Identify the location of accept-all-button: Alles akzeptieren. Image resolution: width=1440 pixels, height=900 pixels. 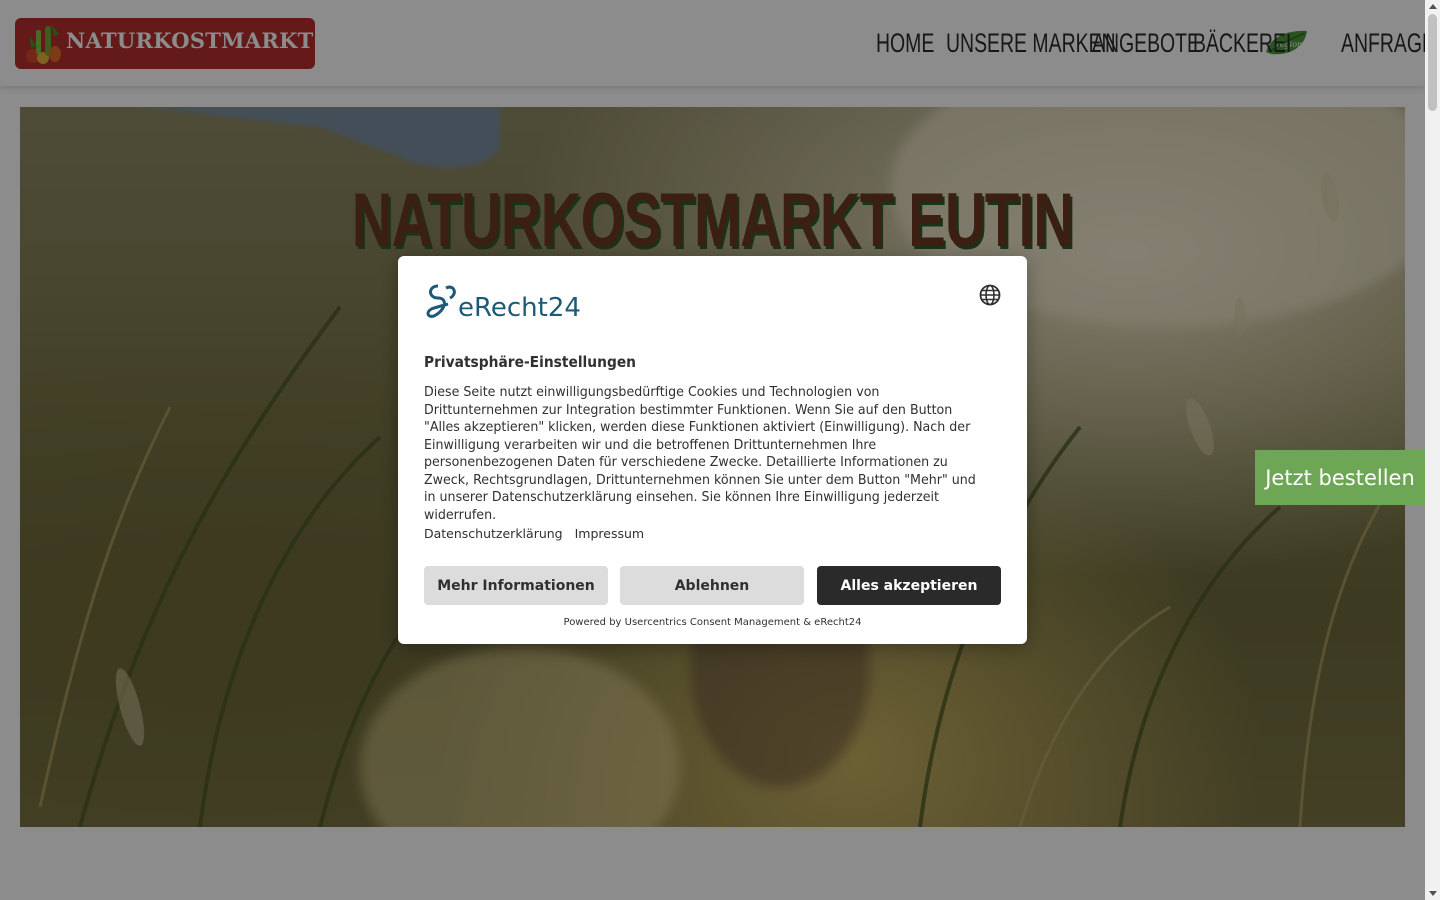
(909, 585).